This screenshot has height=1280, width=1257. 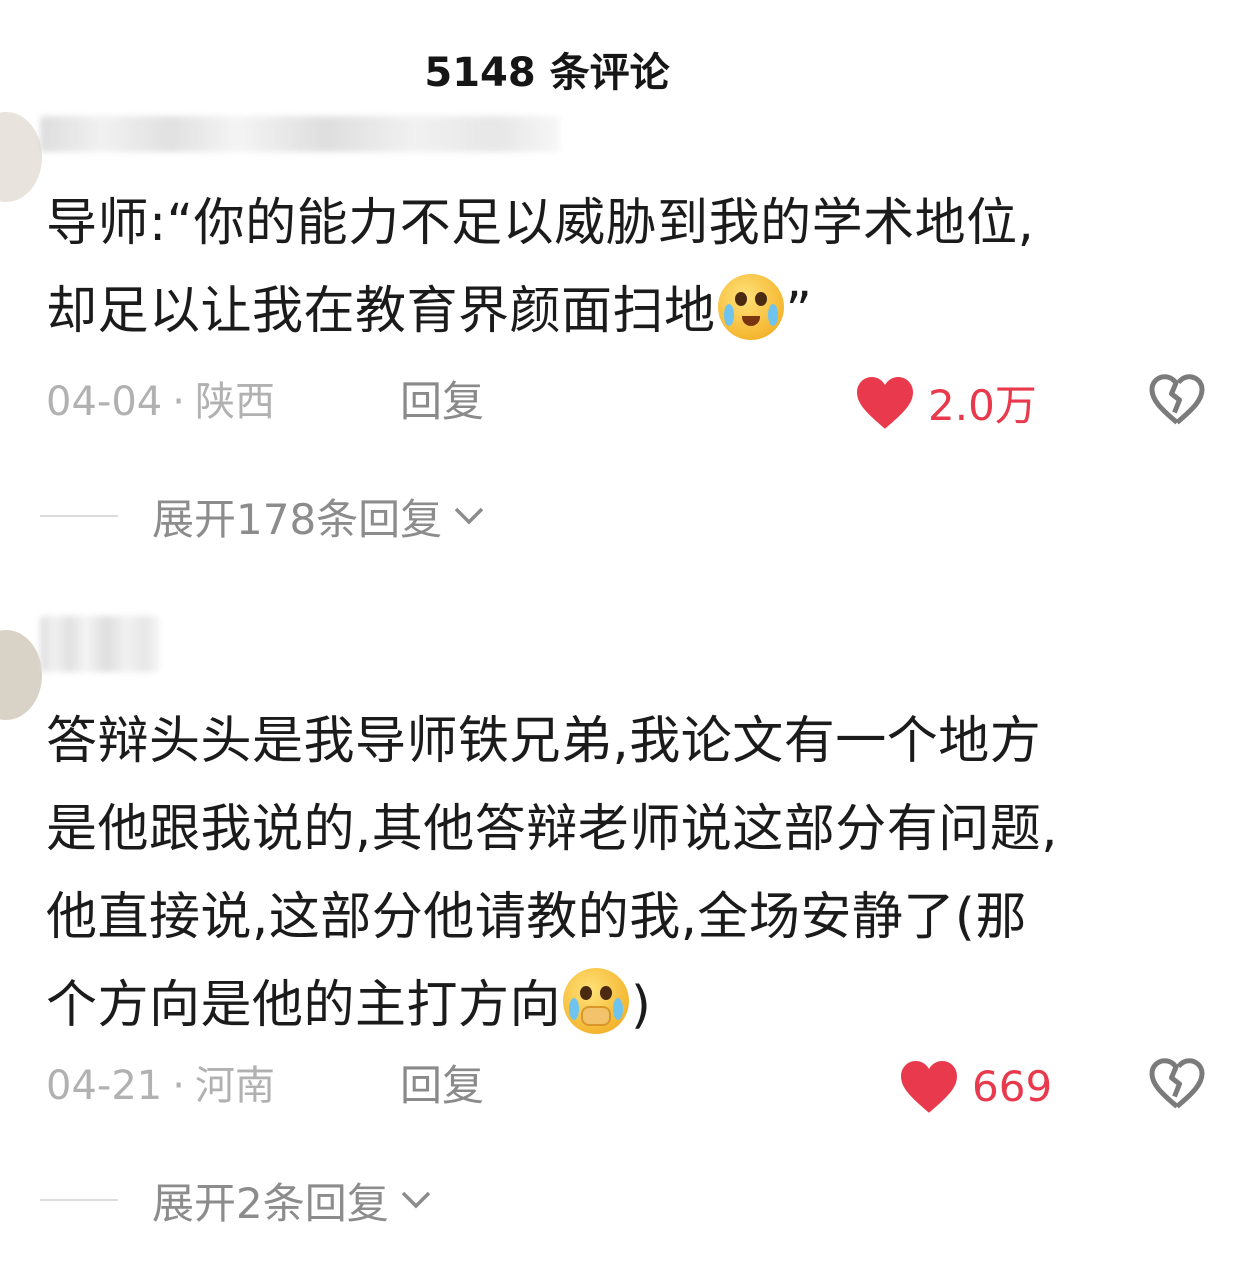 What do you see at coordinates (547, 73) in the screenshot?
I see `comments-header-title: 5148 条评论` at bounding box center [547, 73].